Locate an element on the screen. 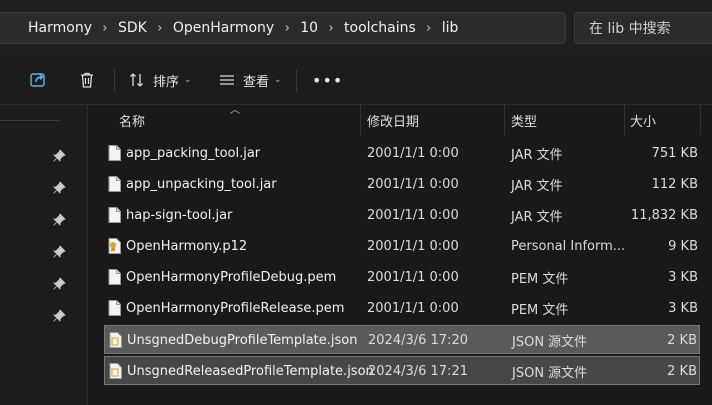 The height and width of the screenshot is (405, 712). search-input: 在 lib 中搜索 is located at coordinates (643, 28).